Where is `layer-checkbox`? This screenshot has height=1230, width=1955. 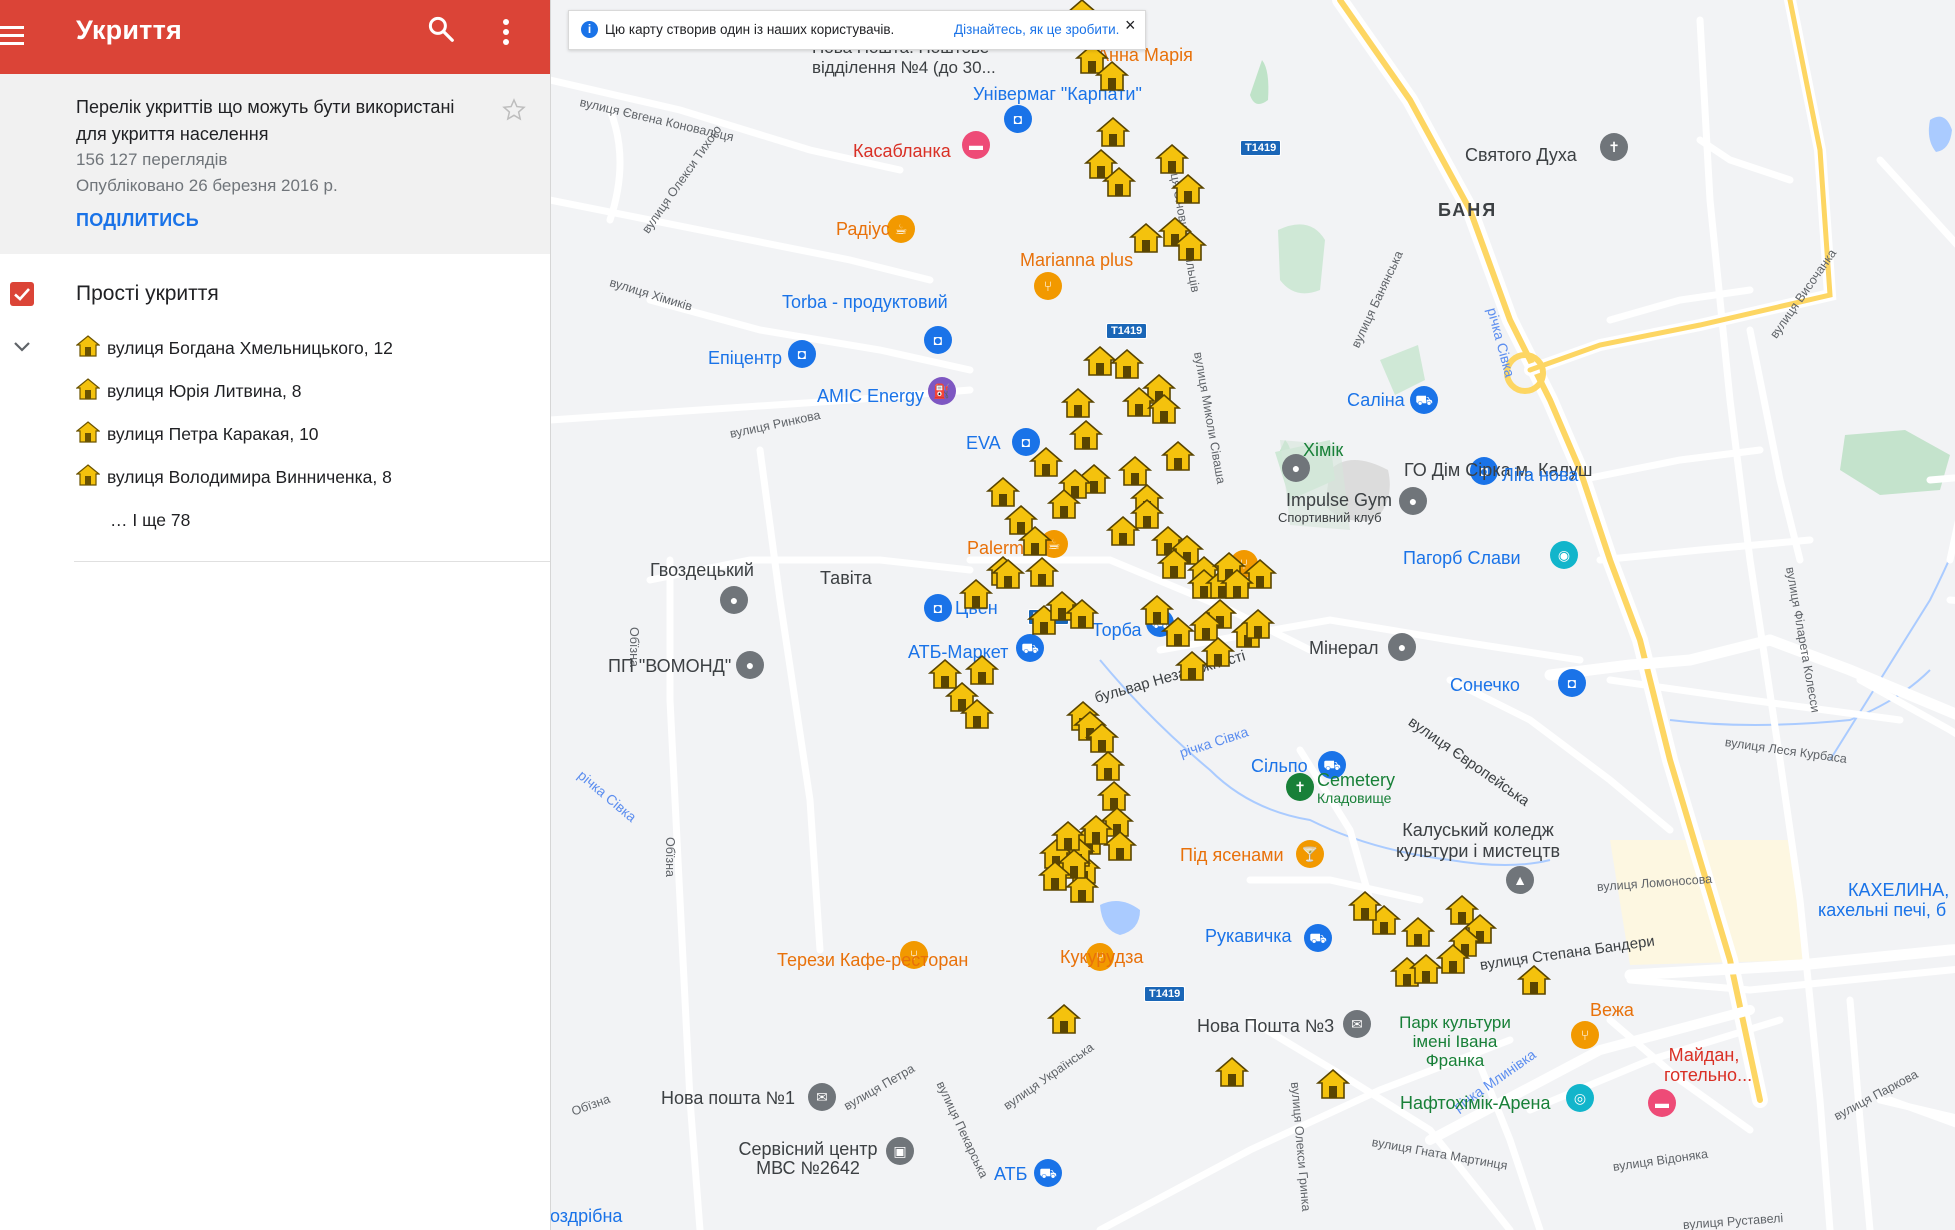 layer-checkbox is located at coordinates (22, 294).